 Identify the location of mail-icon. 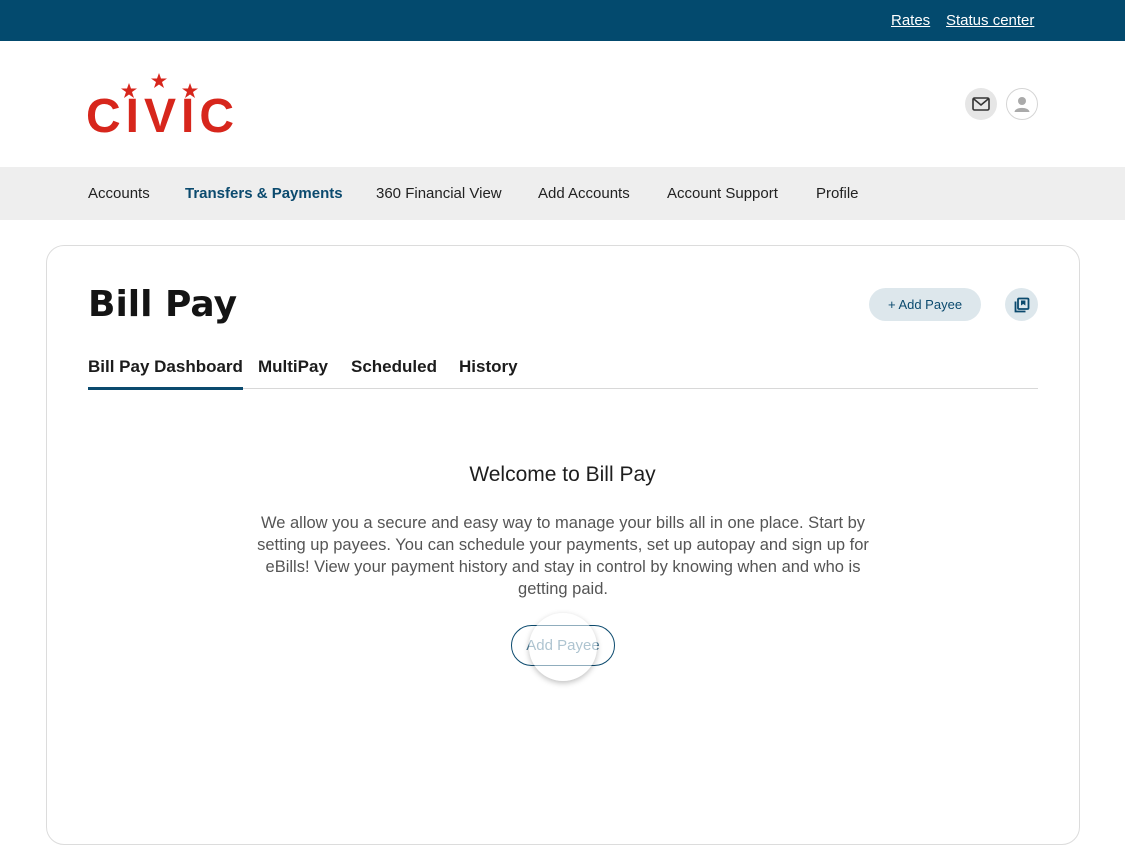
(981, 104).